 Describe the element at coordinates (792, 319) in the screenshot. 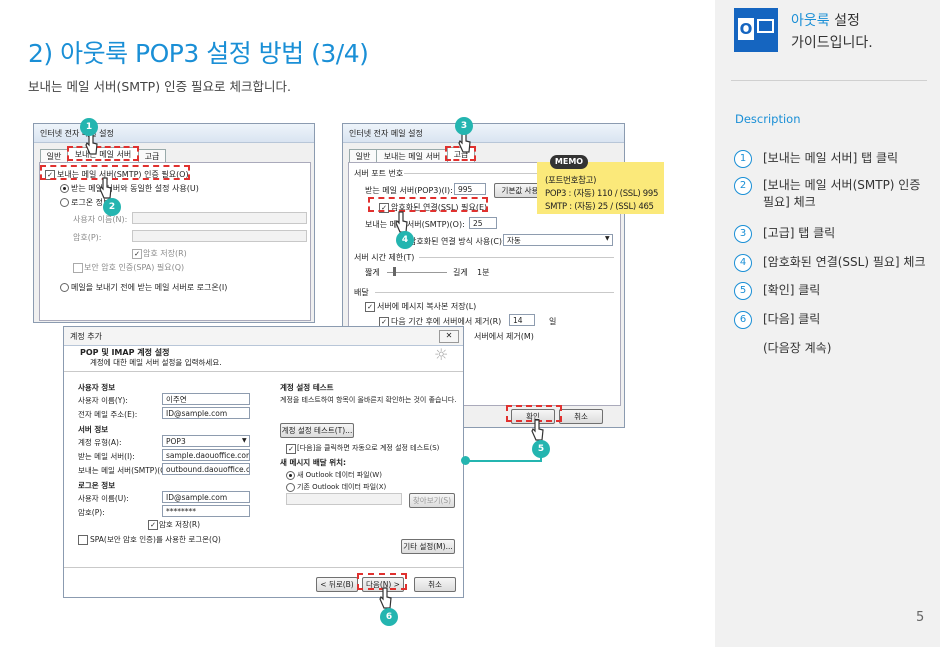

I see `step-text: [다음] 클릭` at that location.